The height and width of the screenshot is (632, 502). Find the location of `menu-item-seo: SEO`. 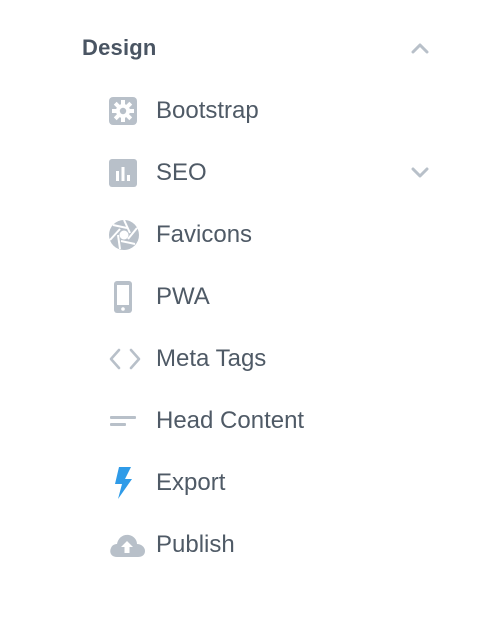

menu-item-seo: SEO is located at coordinates (270, 173).